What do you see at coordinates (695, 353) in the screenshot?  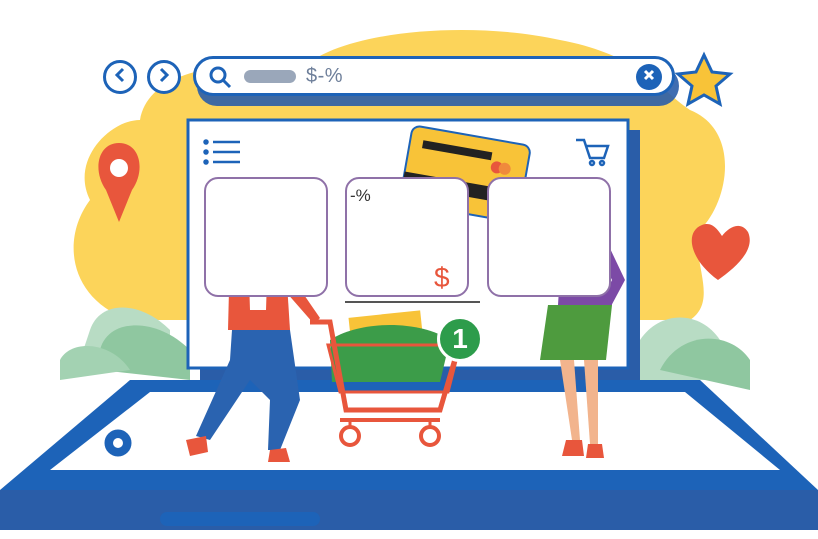 I see `plant-right` at bounding box center [695, 353].